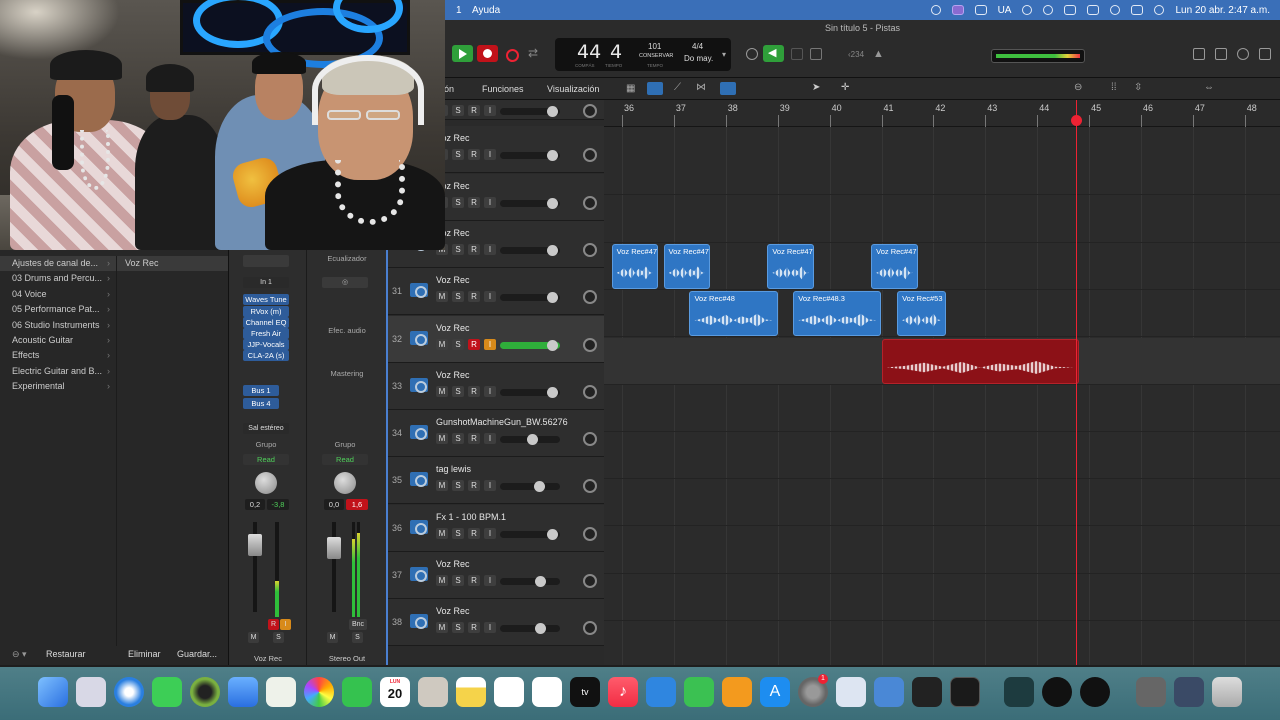 The height and width of the screenshot is (720, 1280). What do you see at coordinates (486, 10) in the screenshot?
I see `menu-help: Ayuda` at bounding box center [486, 10].